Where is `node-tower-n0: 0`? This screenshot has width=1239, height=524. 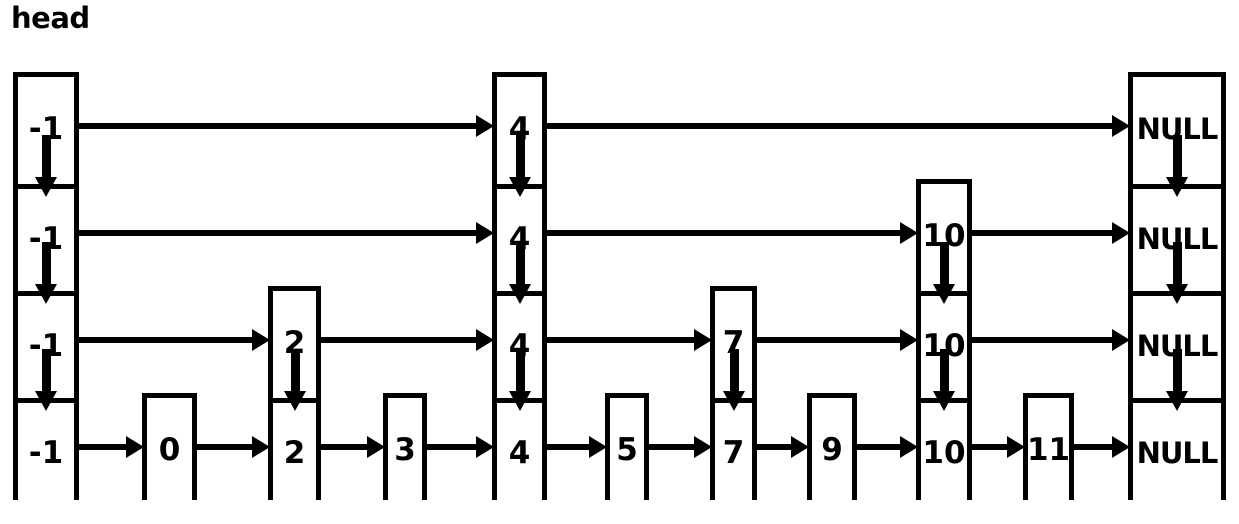 node-tower-n0: 0 is located at coordinates (169, 449).